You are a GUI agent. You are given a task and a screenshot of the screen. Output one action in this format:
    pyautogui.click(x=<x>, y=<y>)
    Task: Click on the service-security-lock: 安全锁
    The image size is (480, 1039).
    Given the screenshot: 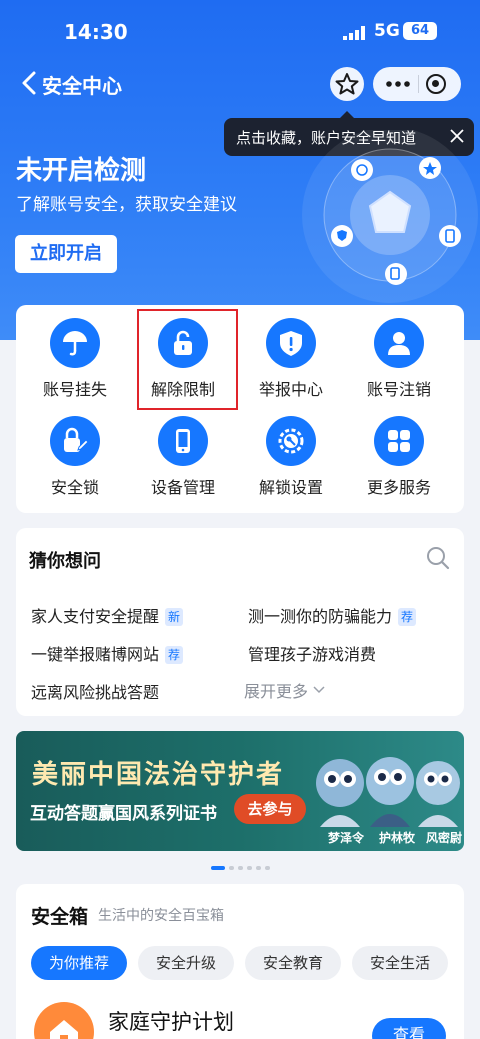 What is the action you would take?
    pyautogui.click(x=75, y=461)
    